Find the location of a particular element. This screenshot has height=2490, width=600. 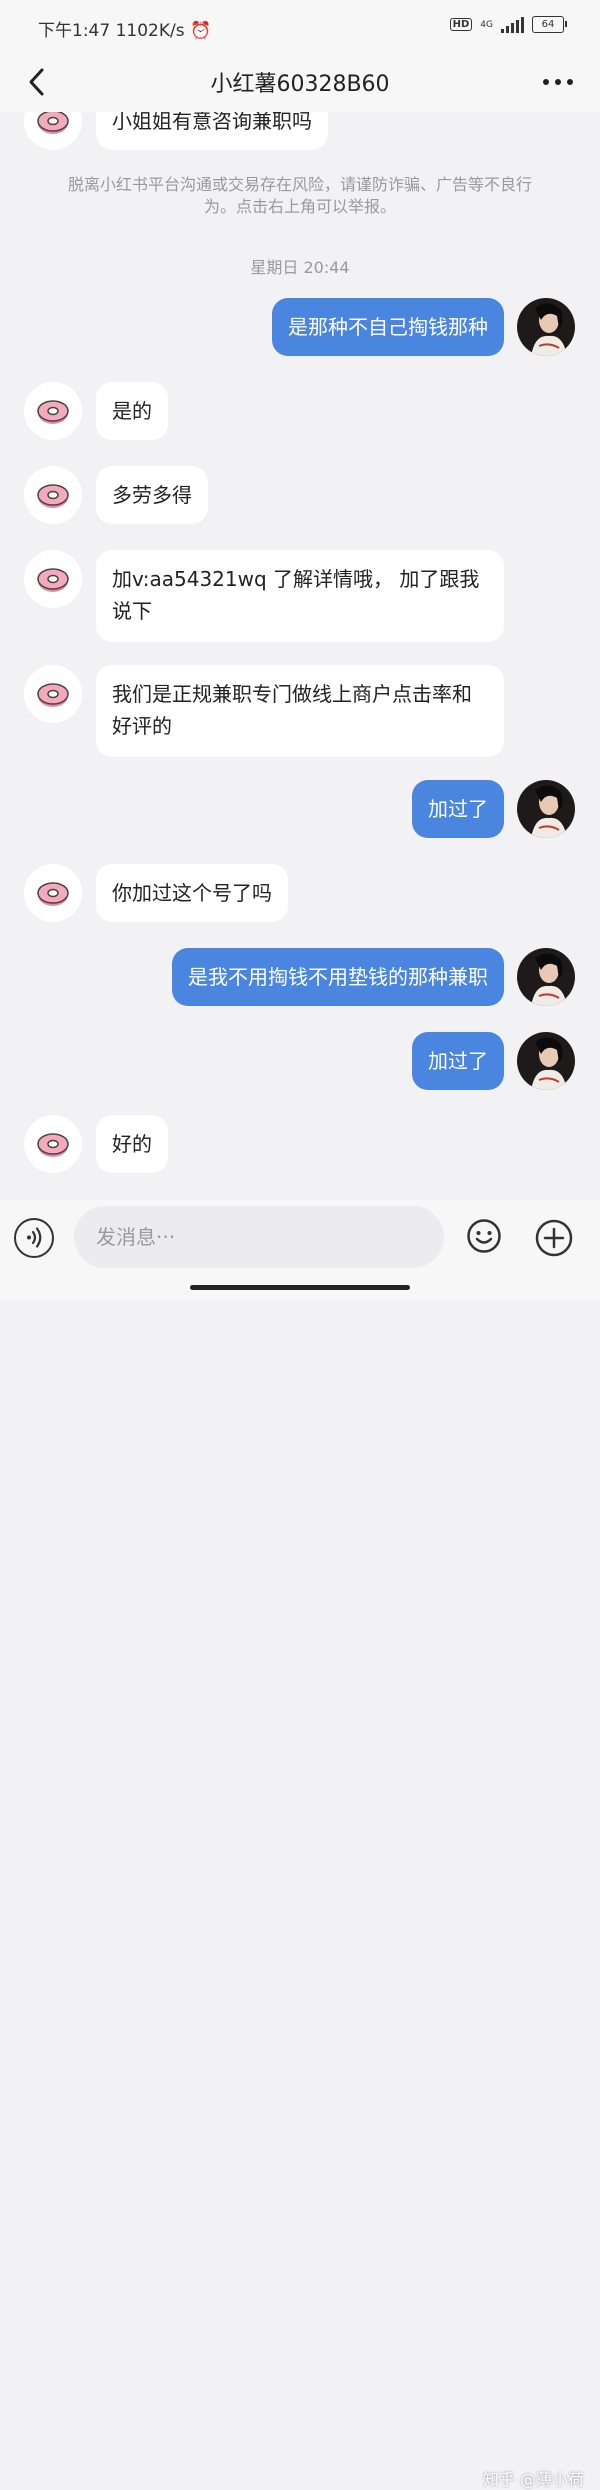

battery-icon: 64 is located at coordinates (549, 24).